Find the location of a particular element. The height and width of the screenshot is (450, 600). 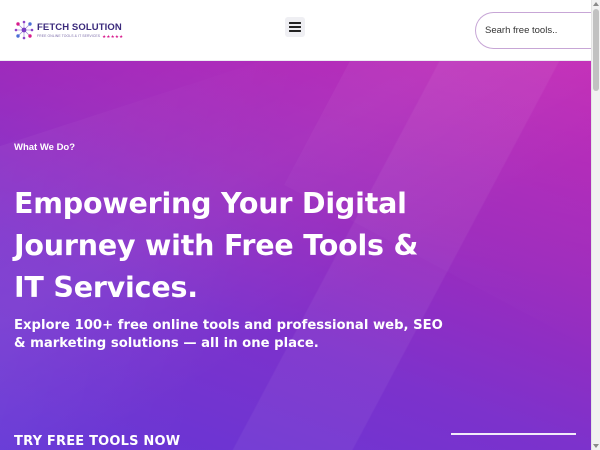

search-box is located at coordinates (537, 30).